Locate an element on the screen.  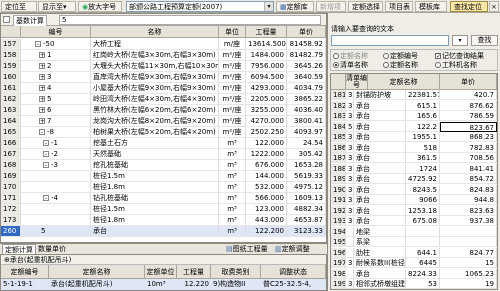
result-row: 196 肋柱 644.1 824.77 is located at coordinates (414, 252).